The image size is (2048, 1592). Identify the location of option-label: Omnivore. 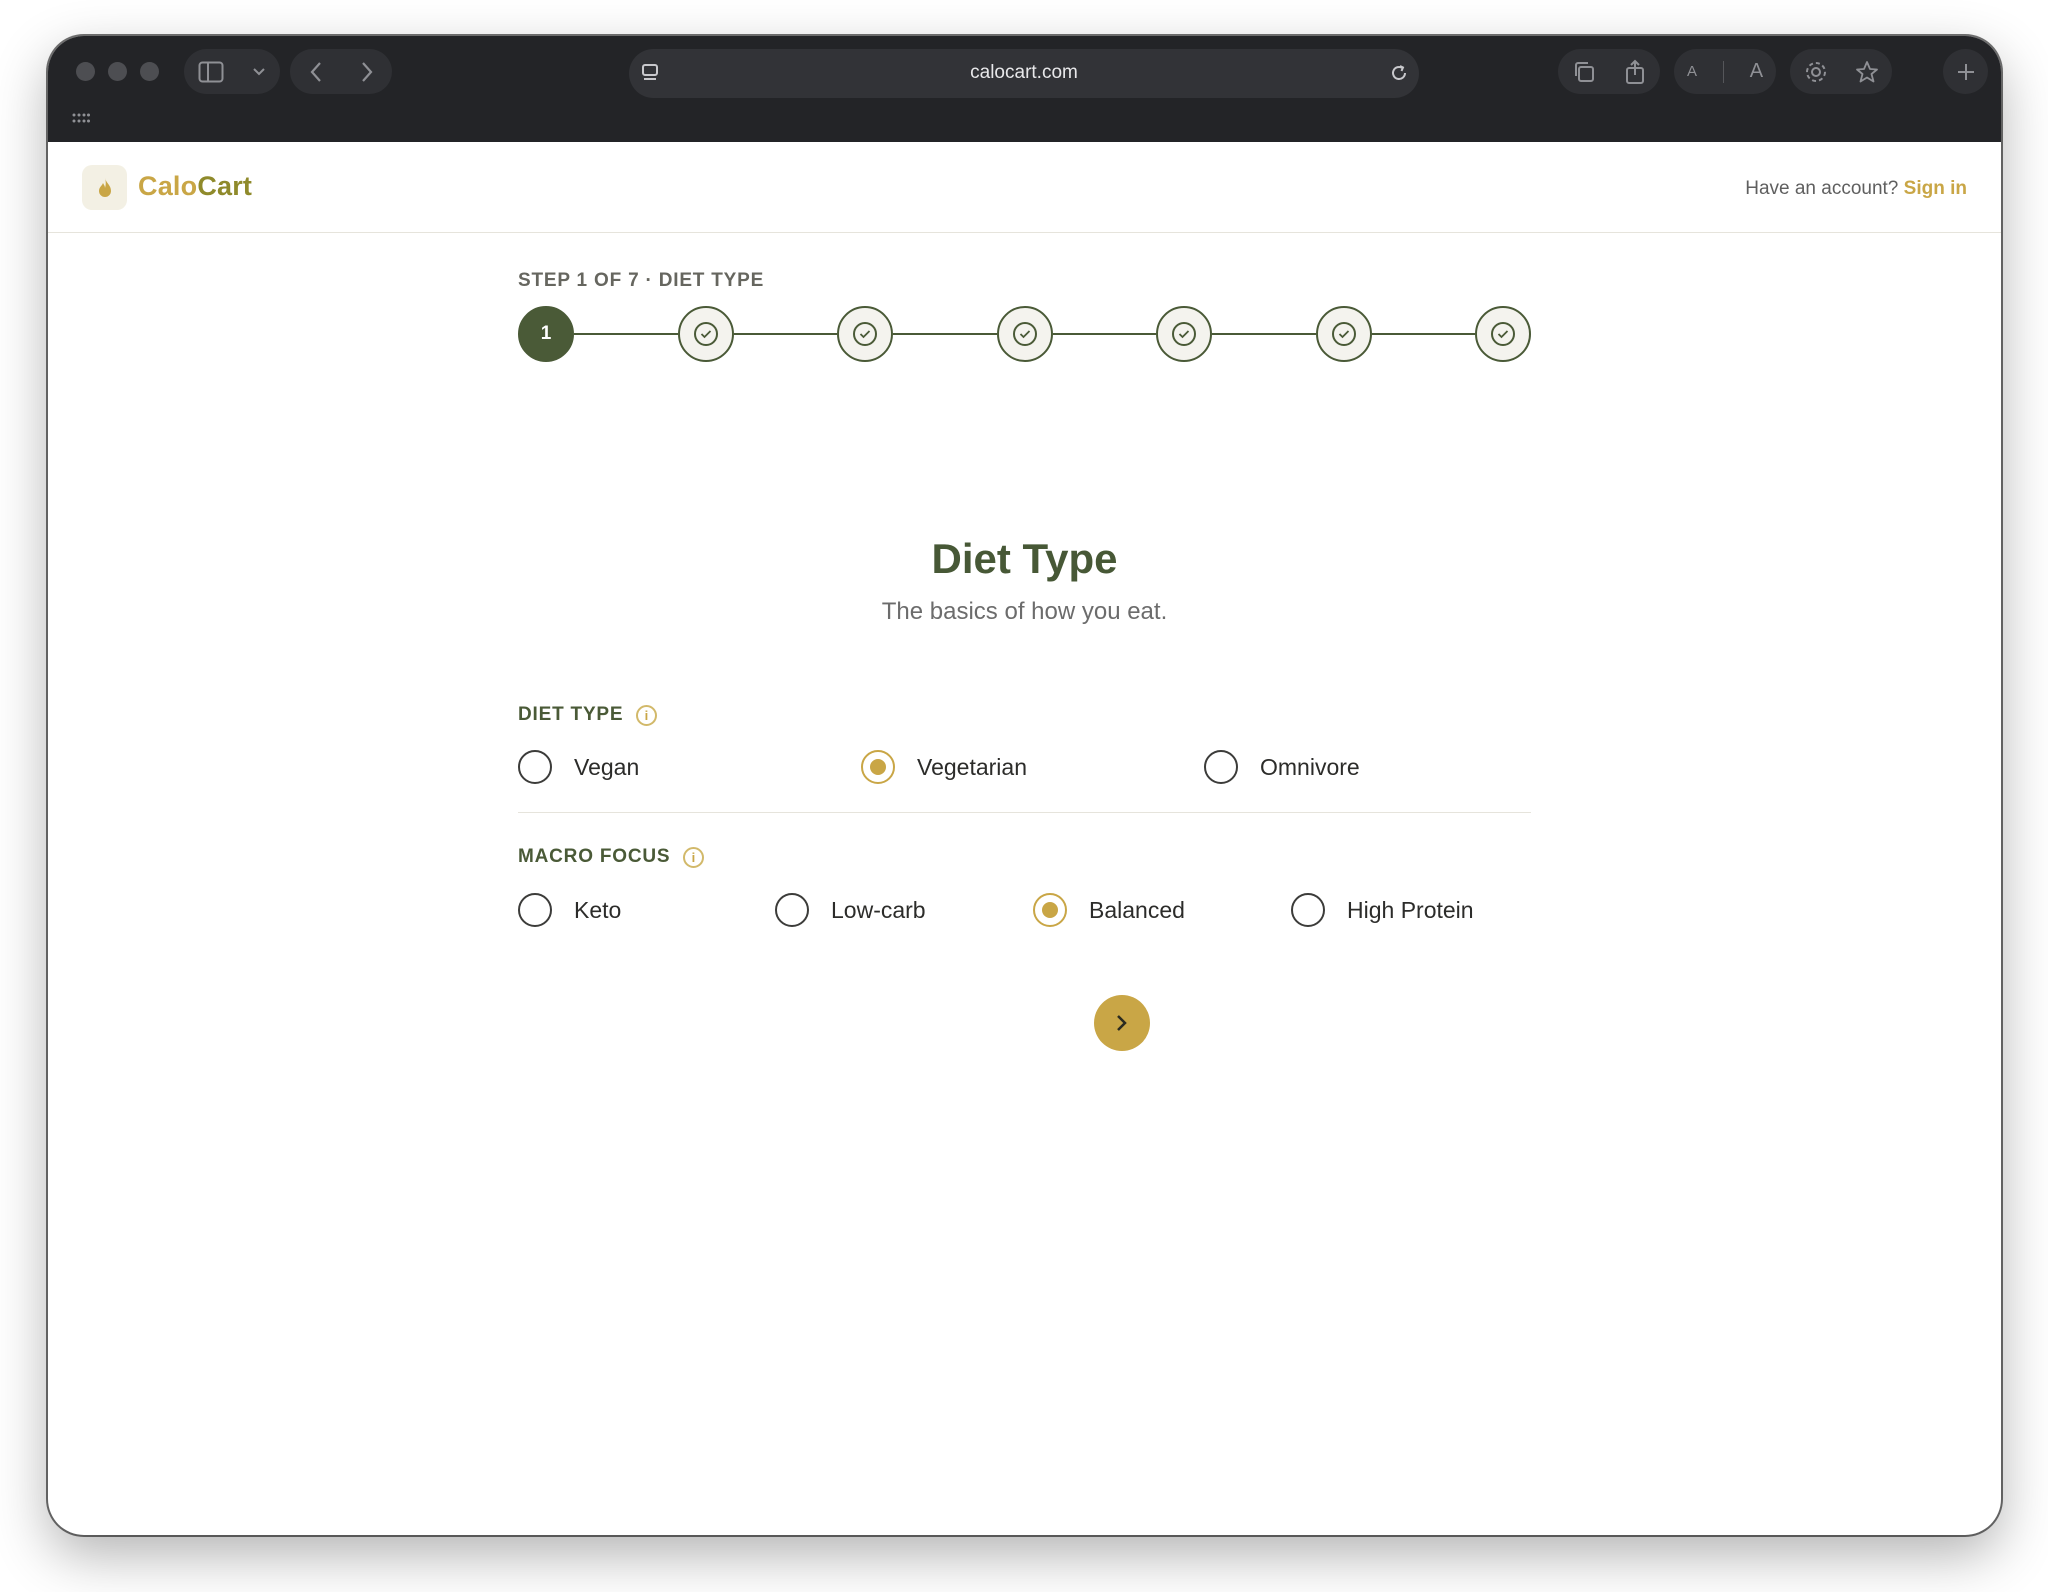
(1310, 766).